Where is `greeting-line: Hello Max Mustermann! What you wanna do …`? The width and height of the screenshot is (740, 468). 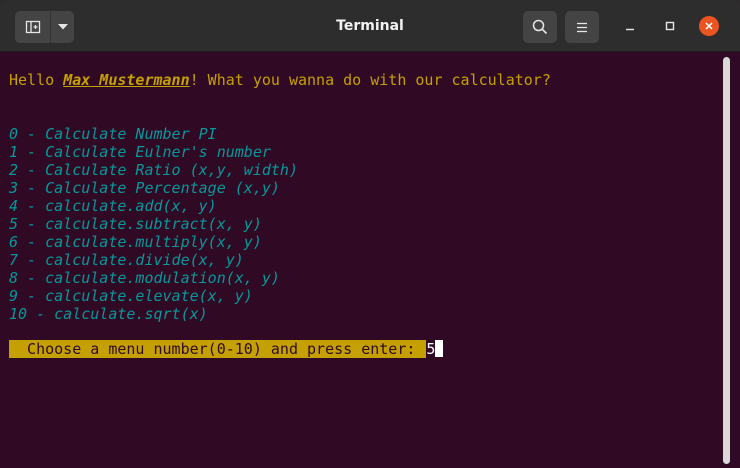 greeting-line: Hello Max Mustermann! What you wanna do … is located at coordinates (280, 80).